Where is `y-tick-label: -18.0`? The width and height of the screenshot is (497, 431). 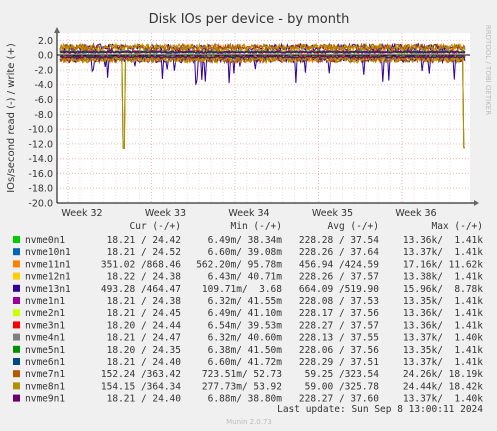 y-tick-label: -18.0 is located at coordinates (40, 189).